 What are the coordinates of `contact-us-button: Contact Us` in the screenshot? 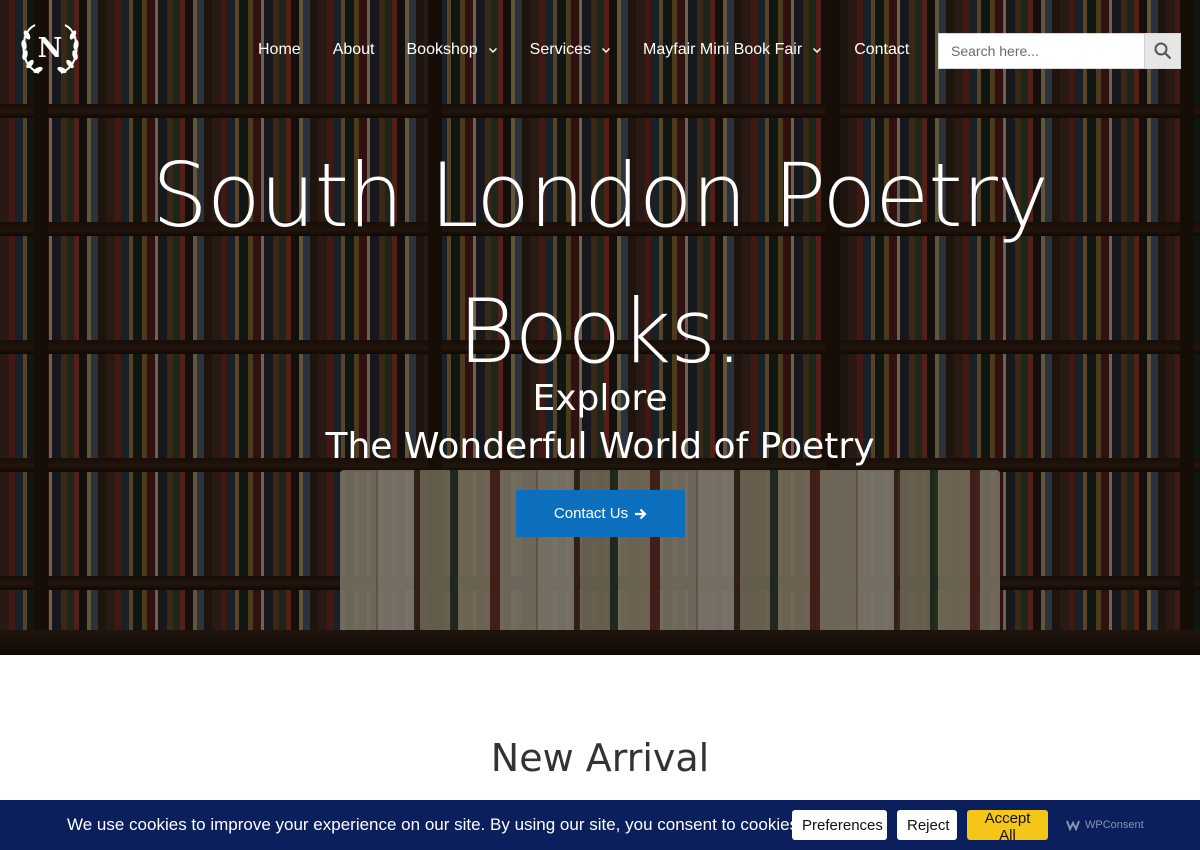 It's located at (600, 513).